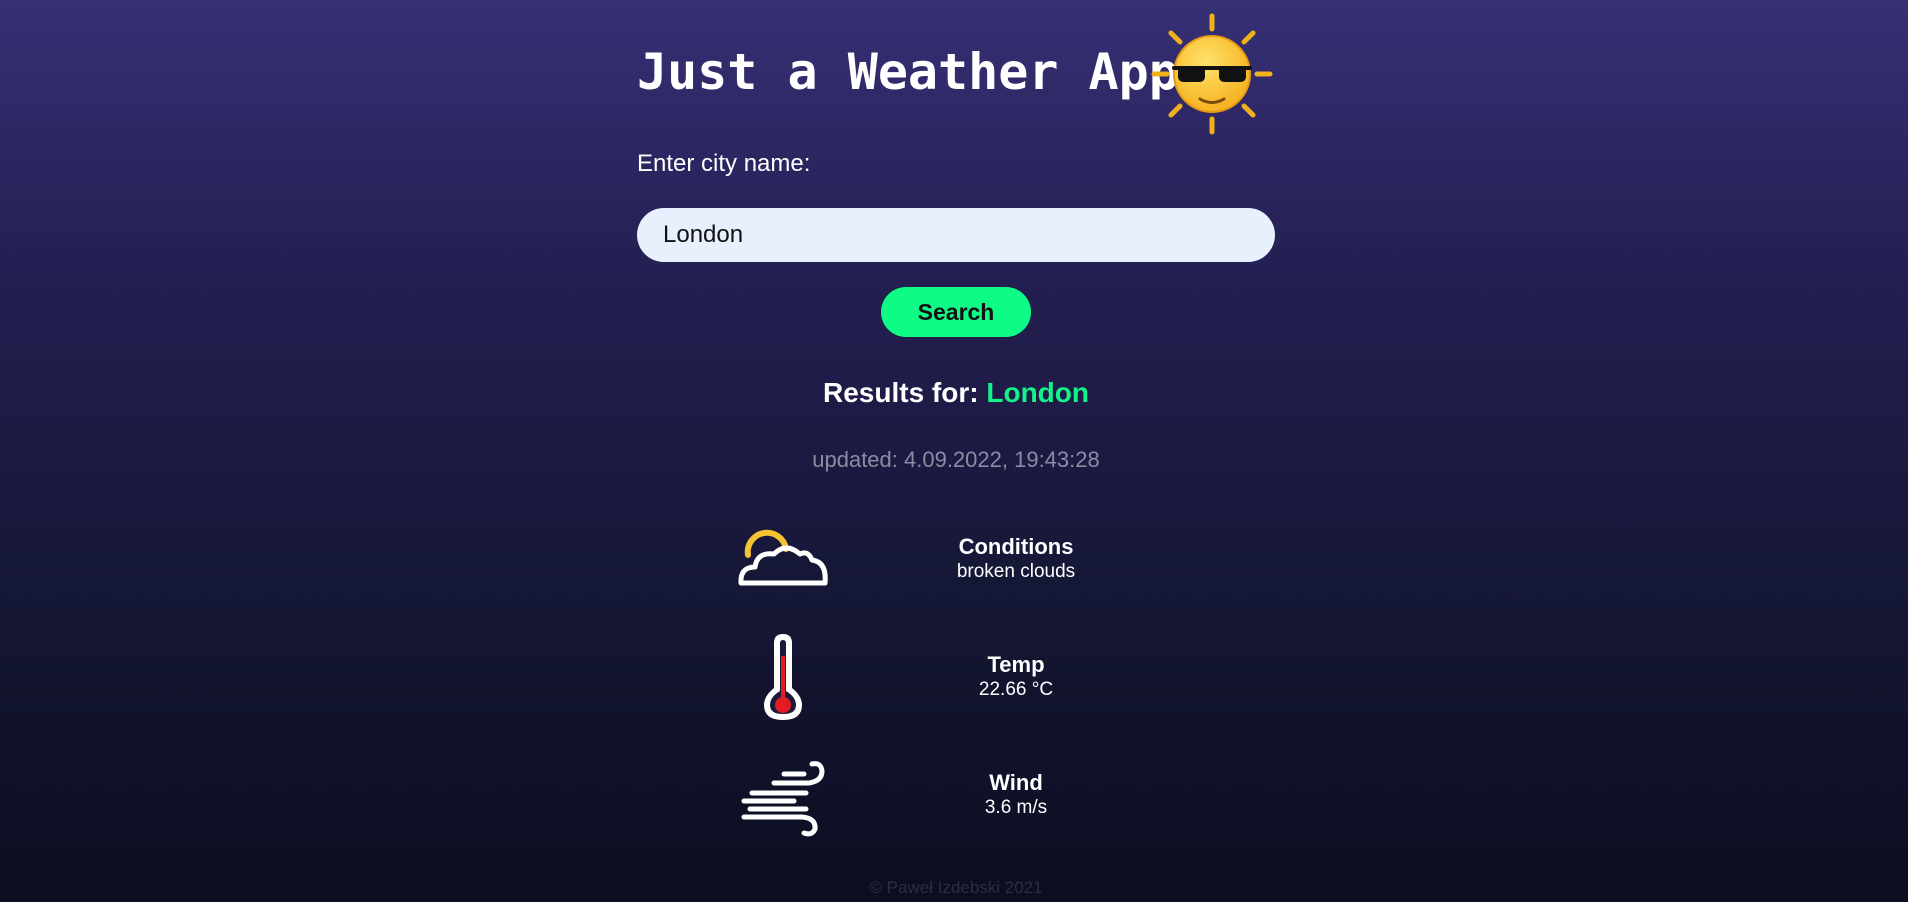 The height and width of the screenshot is (902, 1908). What do you see at coordinates (1016, 807) in the screenshot?
I see `wind-value: 3.6 m/s` at bounding box center [1016, 807].